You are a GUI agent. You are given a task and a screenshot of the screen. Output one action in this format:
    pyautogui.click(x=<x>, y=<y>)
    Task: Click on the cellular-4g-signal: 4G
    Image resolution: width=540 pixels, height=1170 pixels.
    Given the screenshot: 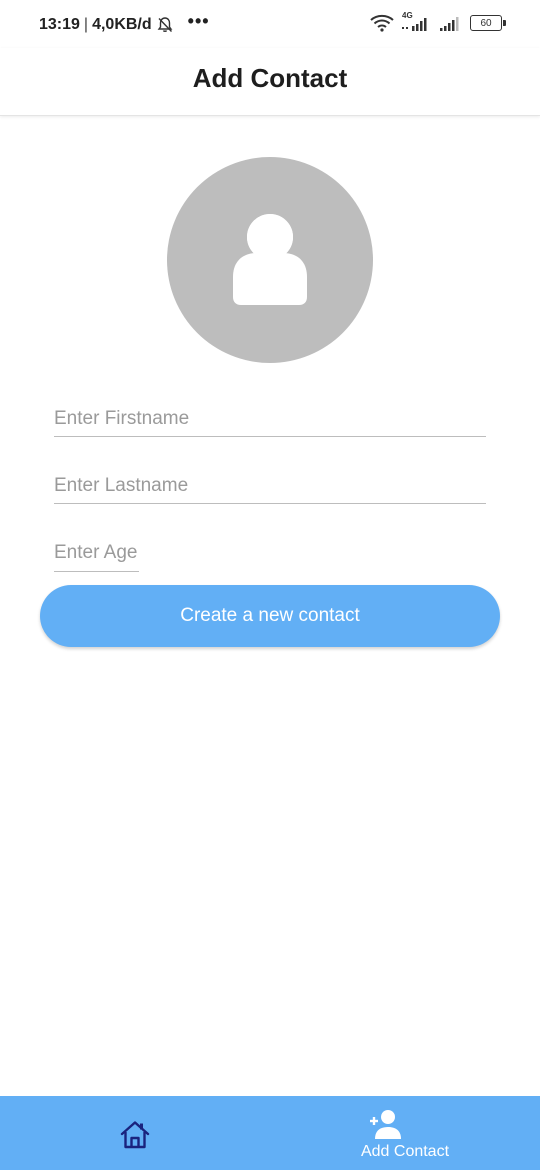 What is the action you would take?
    pyautogui.click(x=417, y=22)
    